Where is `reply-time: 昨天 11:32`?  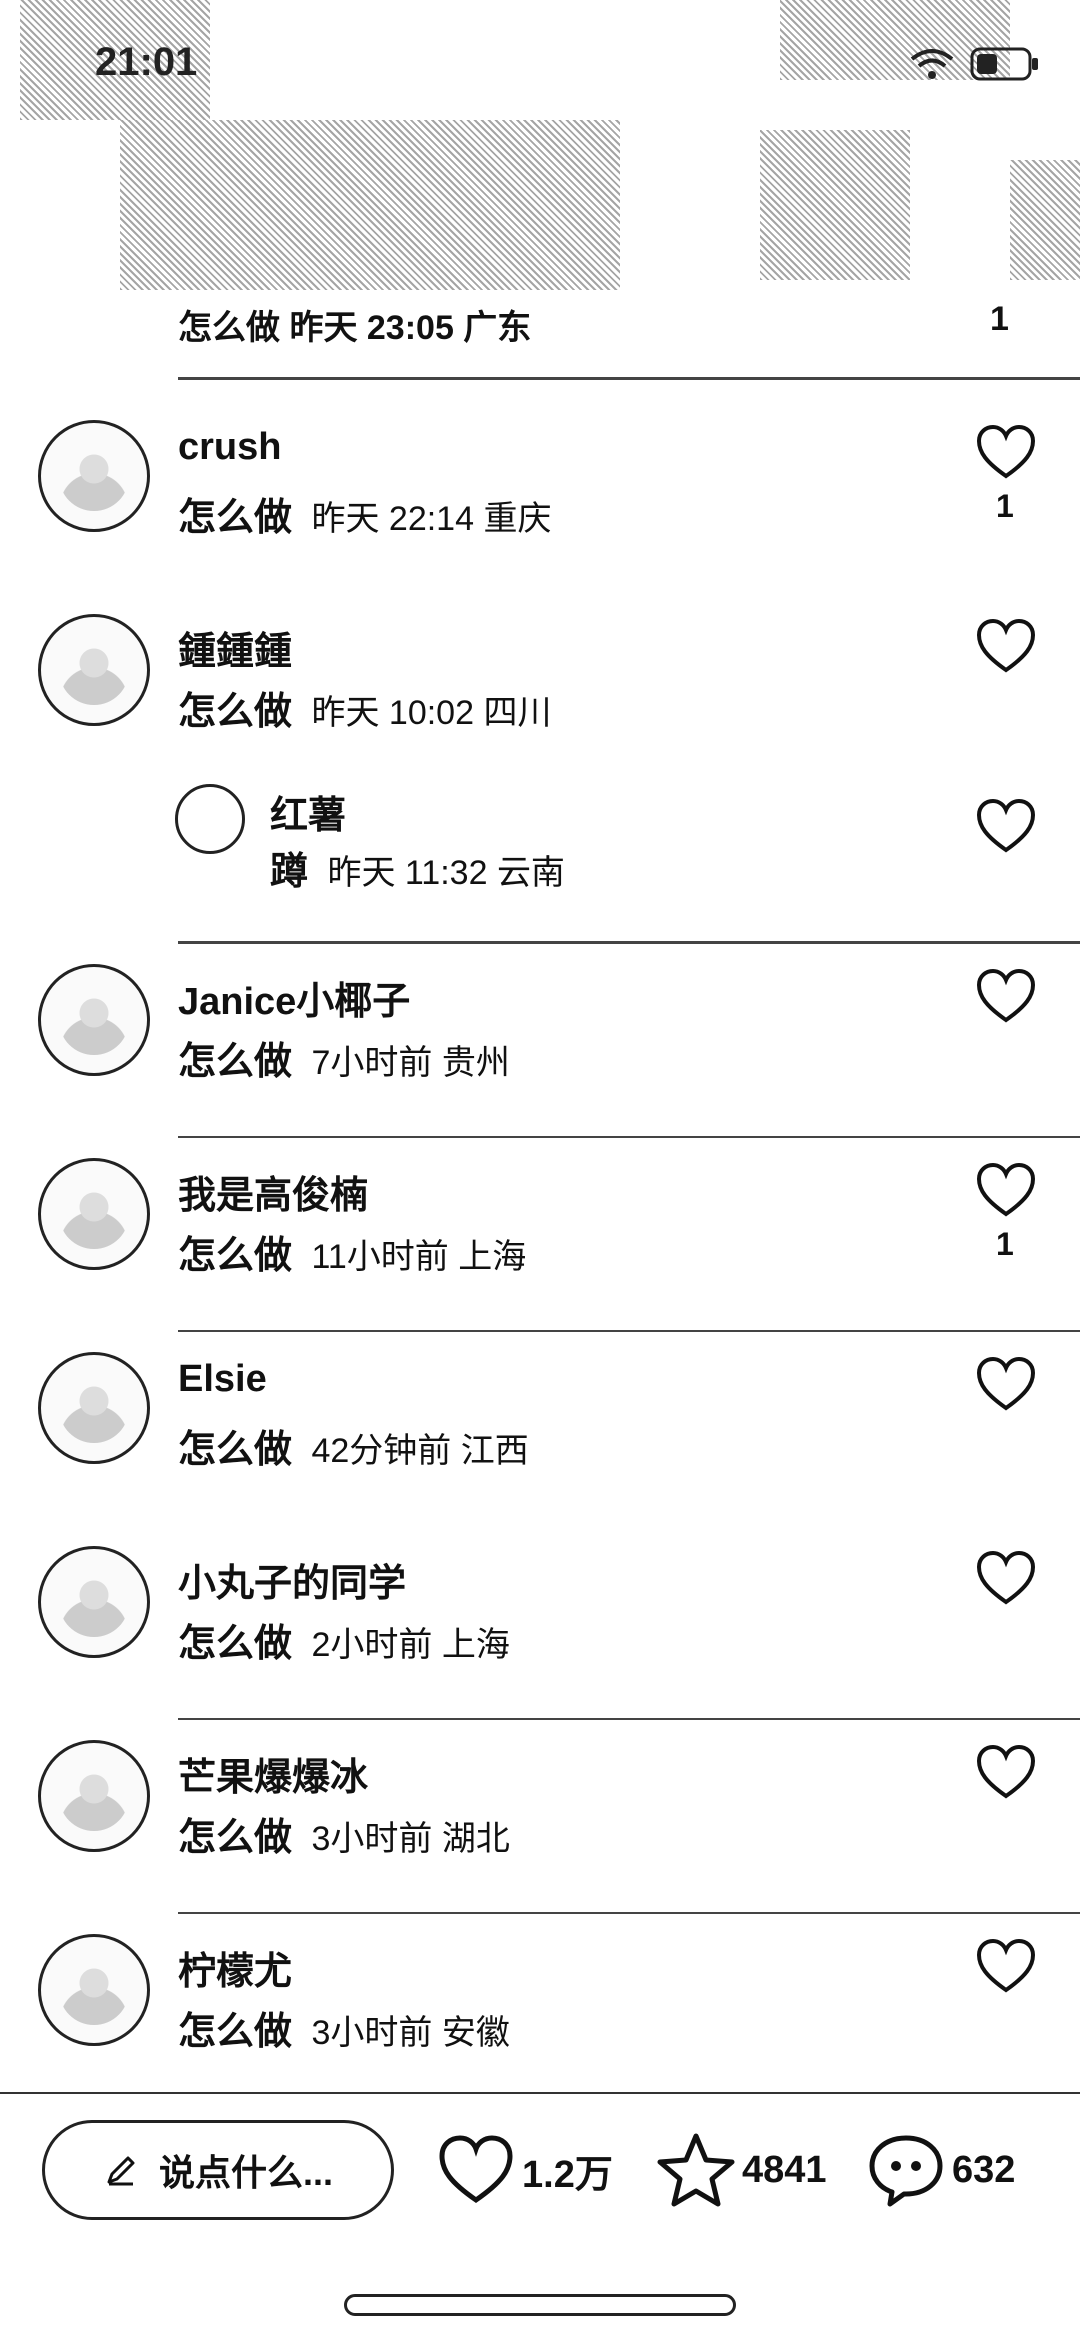 reply-time: 昨天 11:32 is located at coordinates (407, 873).